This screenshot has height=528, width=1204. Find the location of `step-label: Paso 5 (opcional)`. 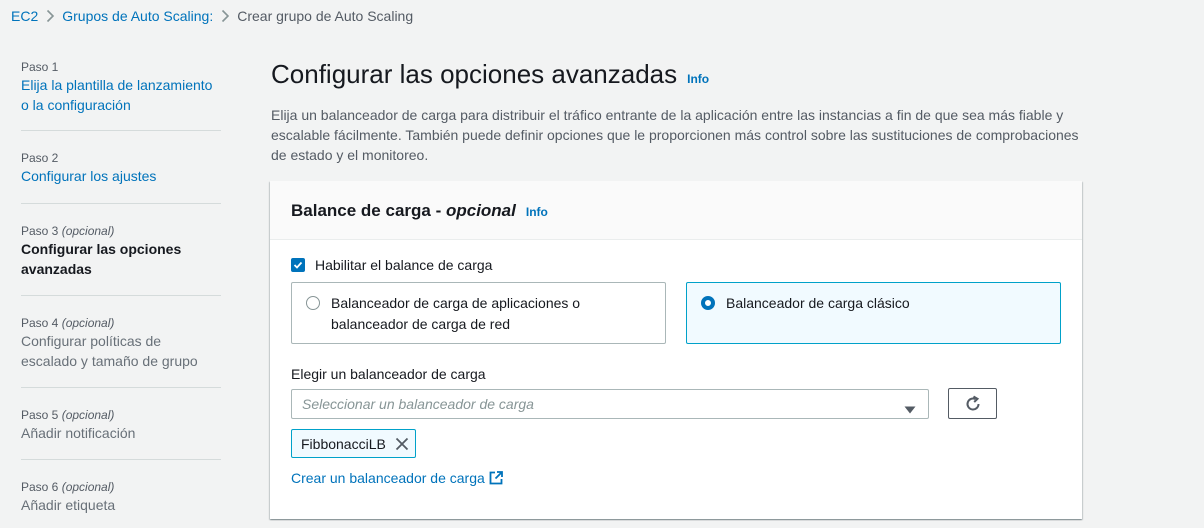

step-label: Paso 5 (opcional) is located at coordinates (68, 415).